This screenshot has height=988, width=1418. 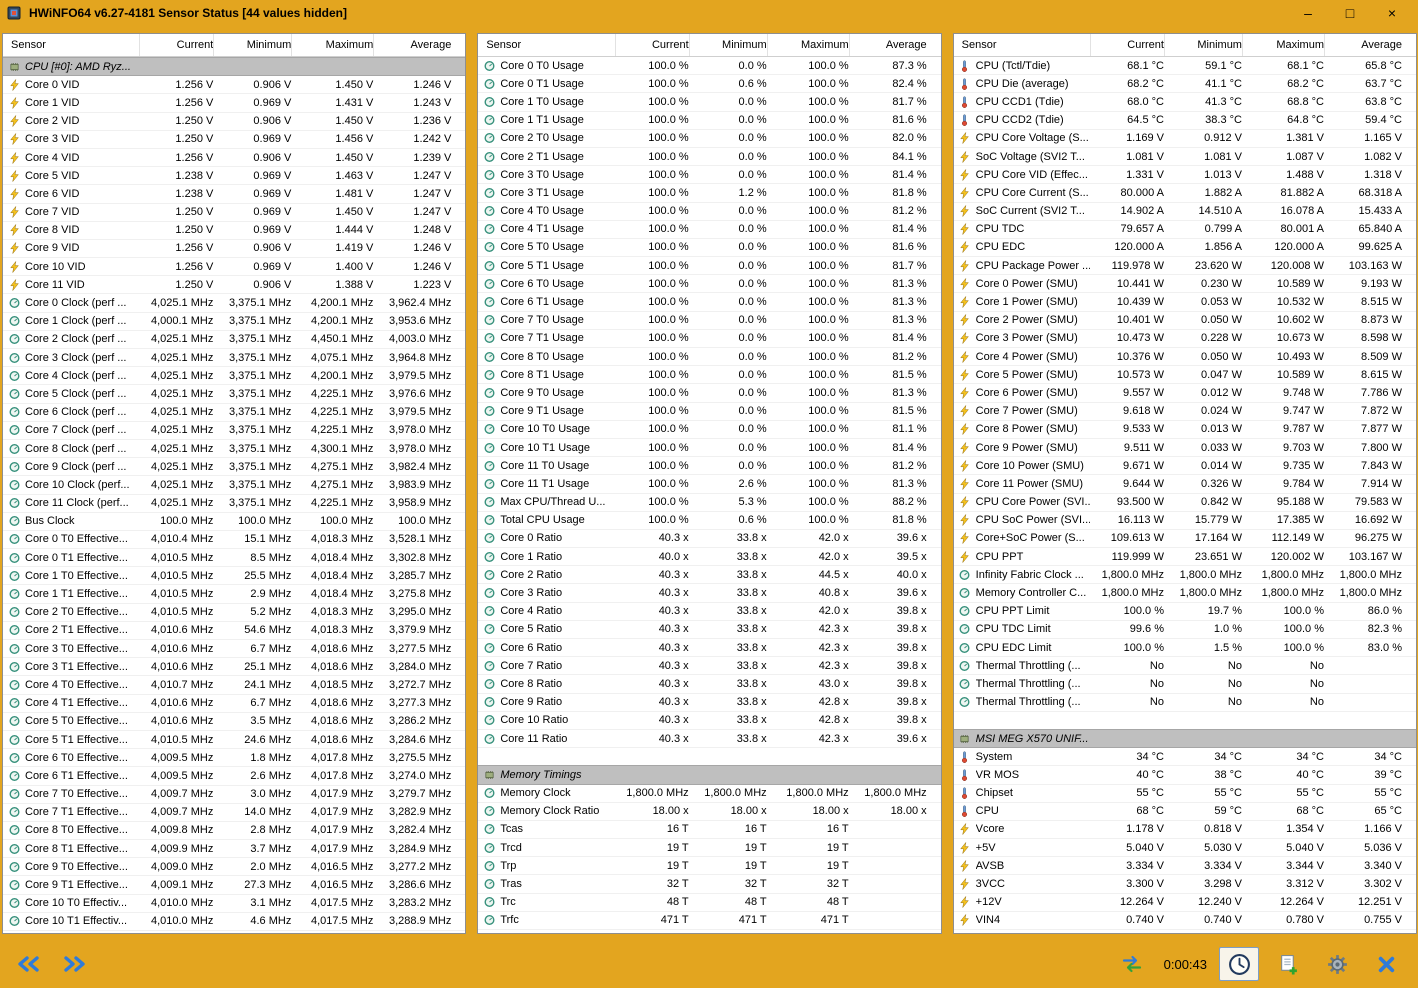 What do you see at coordinates (709, 248) in the screenshot?
I see `sensor-row: Core 5 T0 Usage 100.0 % 0.0 % 100.0 % 81.6 %` at bounding box center [709, 248].